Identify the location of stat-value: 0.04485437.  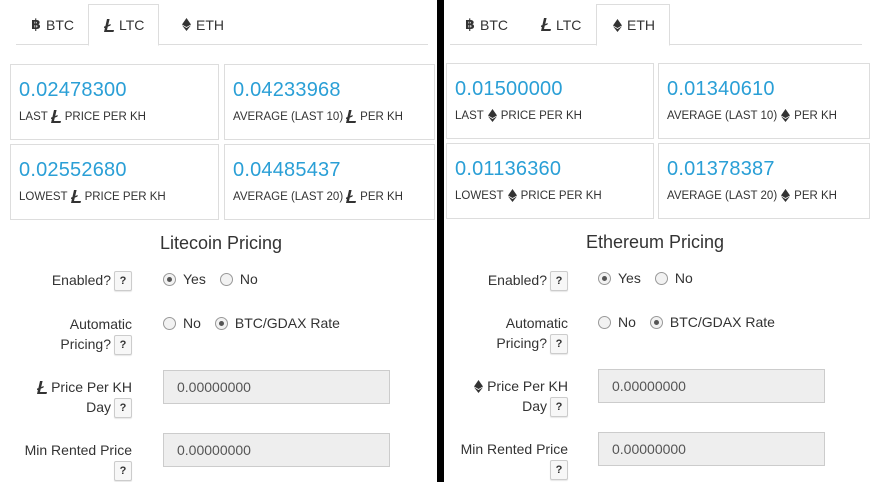
(287, 170).